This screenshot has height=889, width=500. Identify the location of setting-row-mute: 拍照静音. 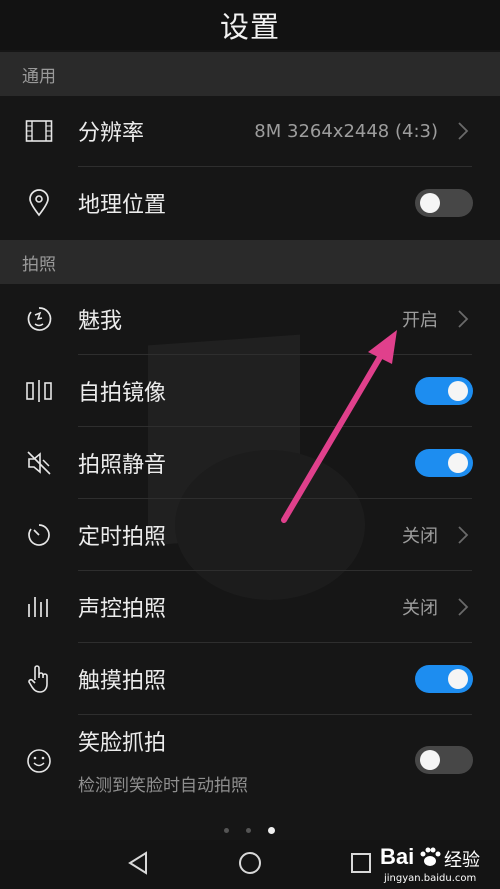
(250, 462).